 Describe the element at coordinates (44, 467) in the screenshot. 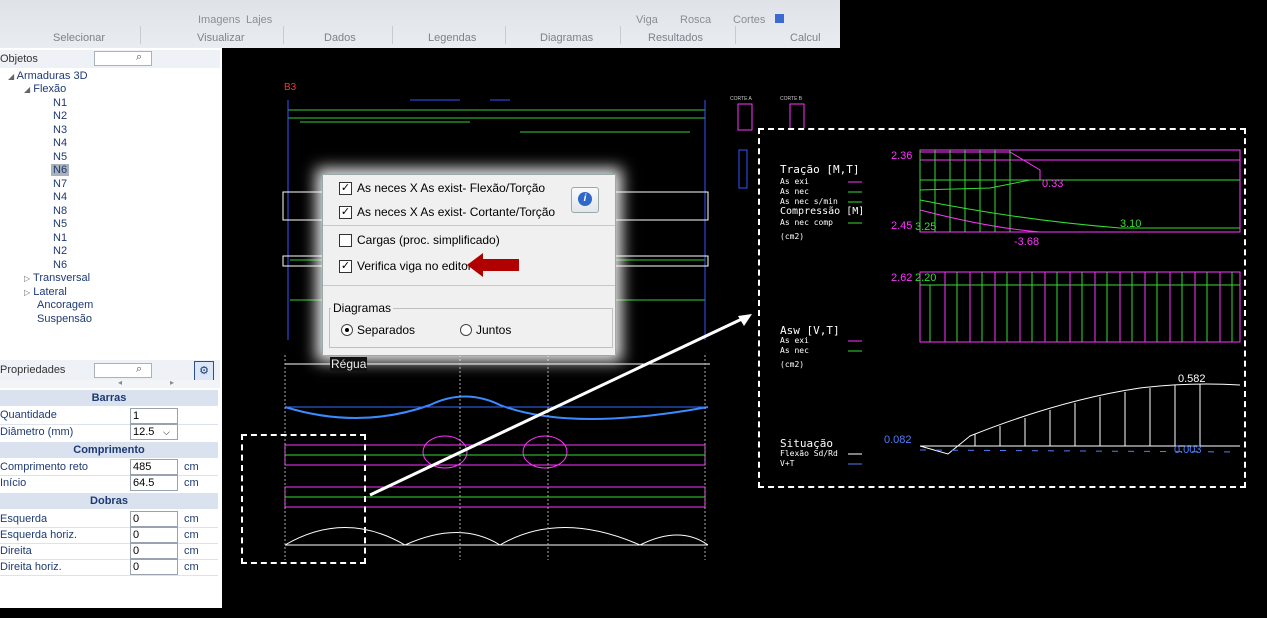

I see `label-comprimento-reto: Comprimento reto` at that location.